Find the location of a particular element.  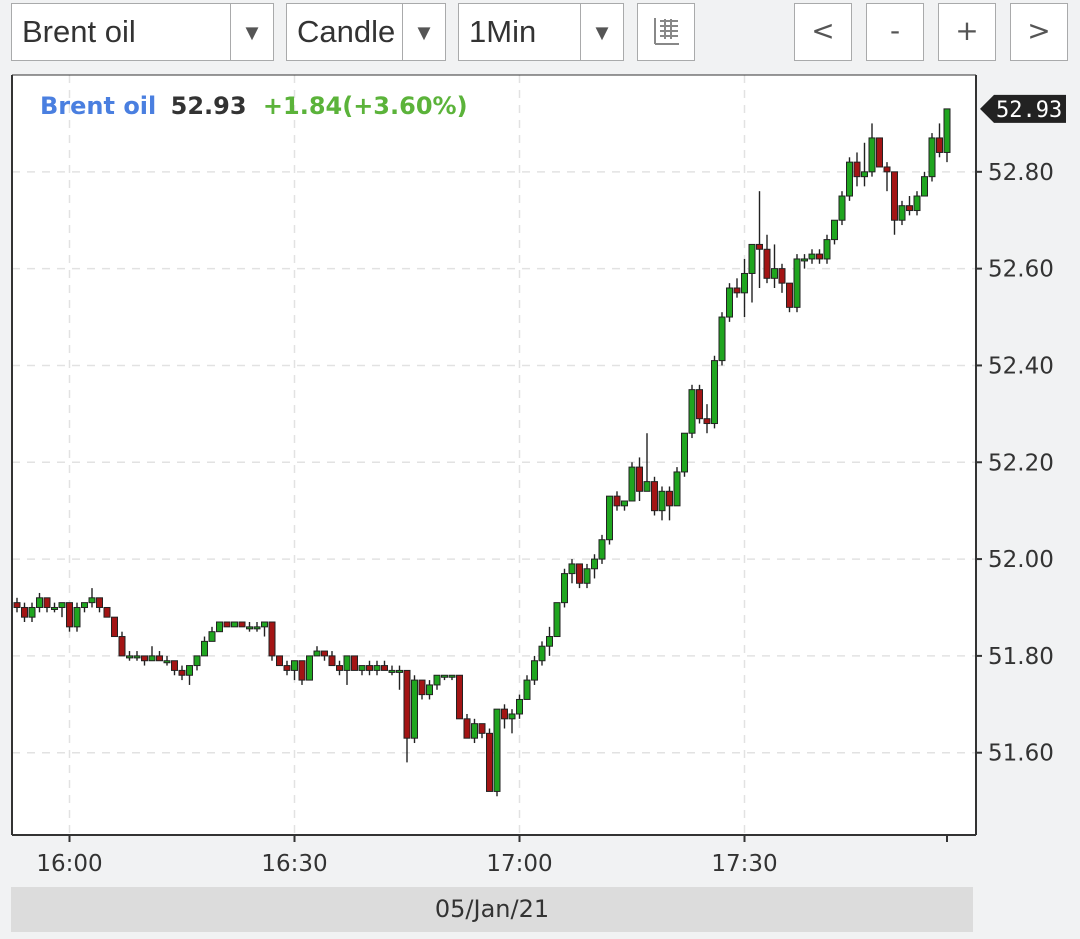

x-tick-label: 16:00 is located at coordinates (69, 864).